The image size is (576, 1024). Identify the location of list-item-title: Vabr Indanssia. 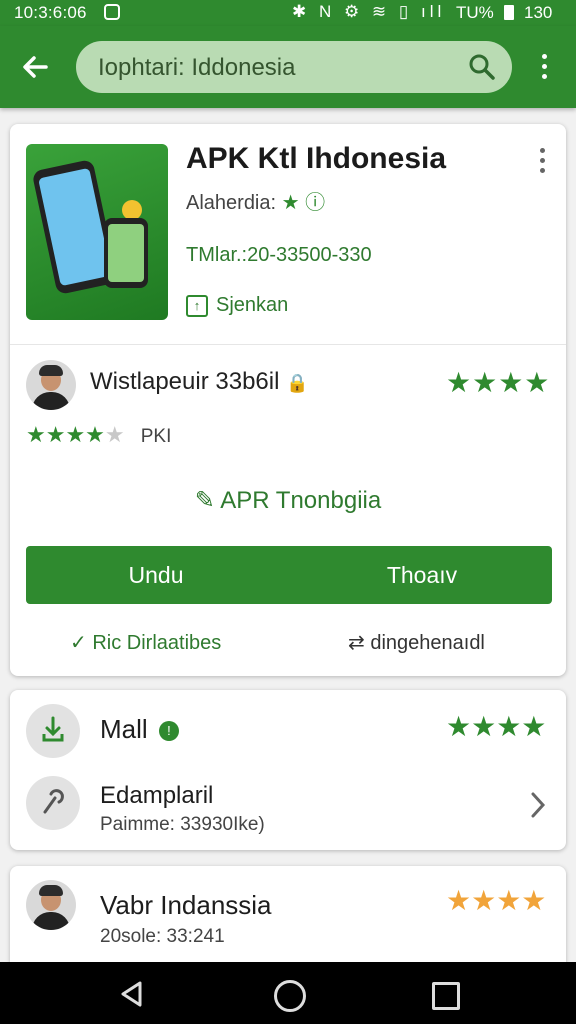
(186, 905).